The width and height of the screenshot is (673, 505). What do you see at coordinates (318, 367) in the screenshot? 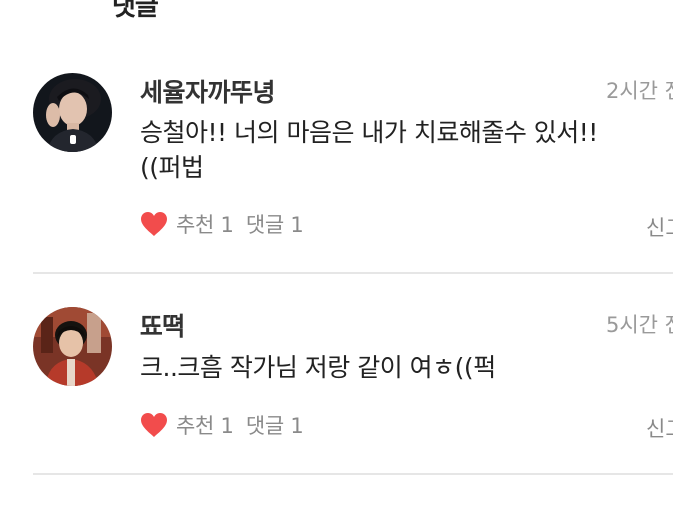
I see `comment-text: 크..크흠 작가님 저랑 같이 여ㅎ((퍽` at bounding box center [318, 367].